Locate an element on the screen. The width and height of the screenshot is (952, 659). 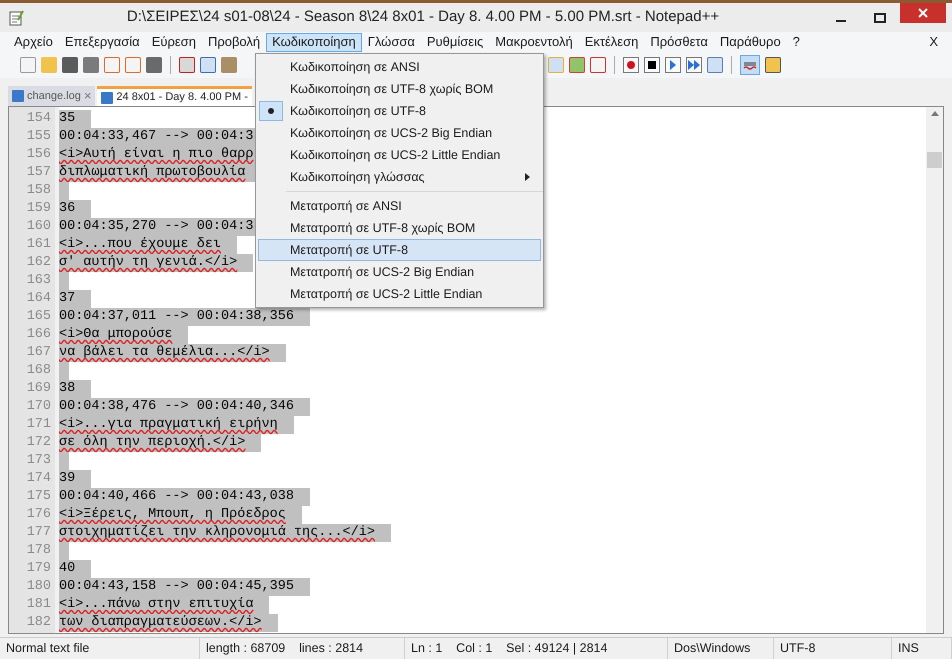
menu-option: Μετατροπή σε UCS-2 Little Endian is located at coordinates (399, 294).